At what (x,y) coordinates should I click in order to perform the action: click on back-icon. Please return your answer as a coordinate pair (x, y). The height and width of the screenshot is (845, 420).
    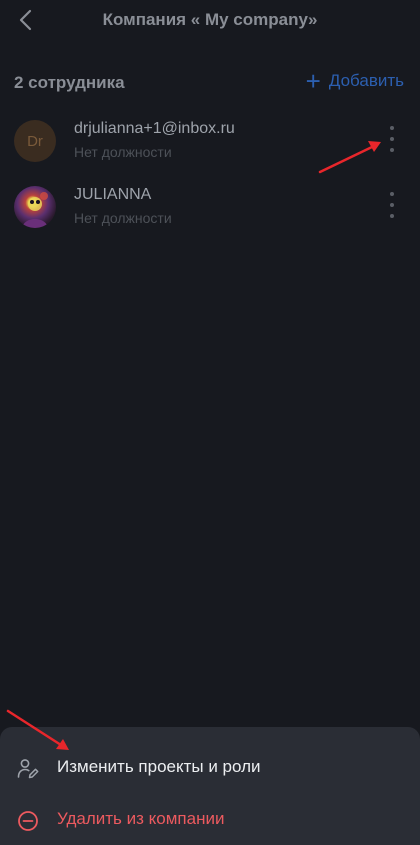
    Looking at the image, I should click on (25, 20).